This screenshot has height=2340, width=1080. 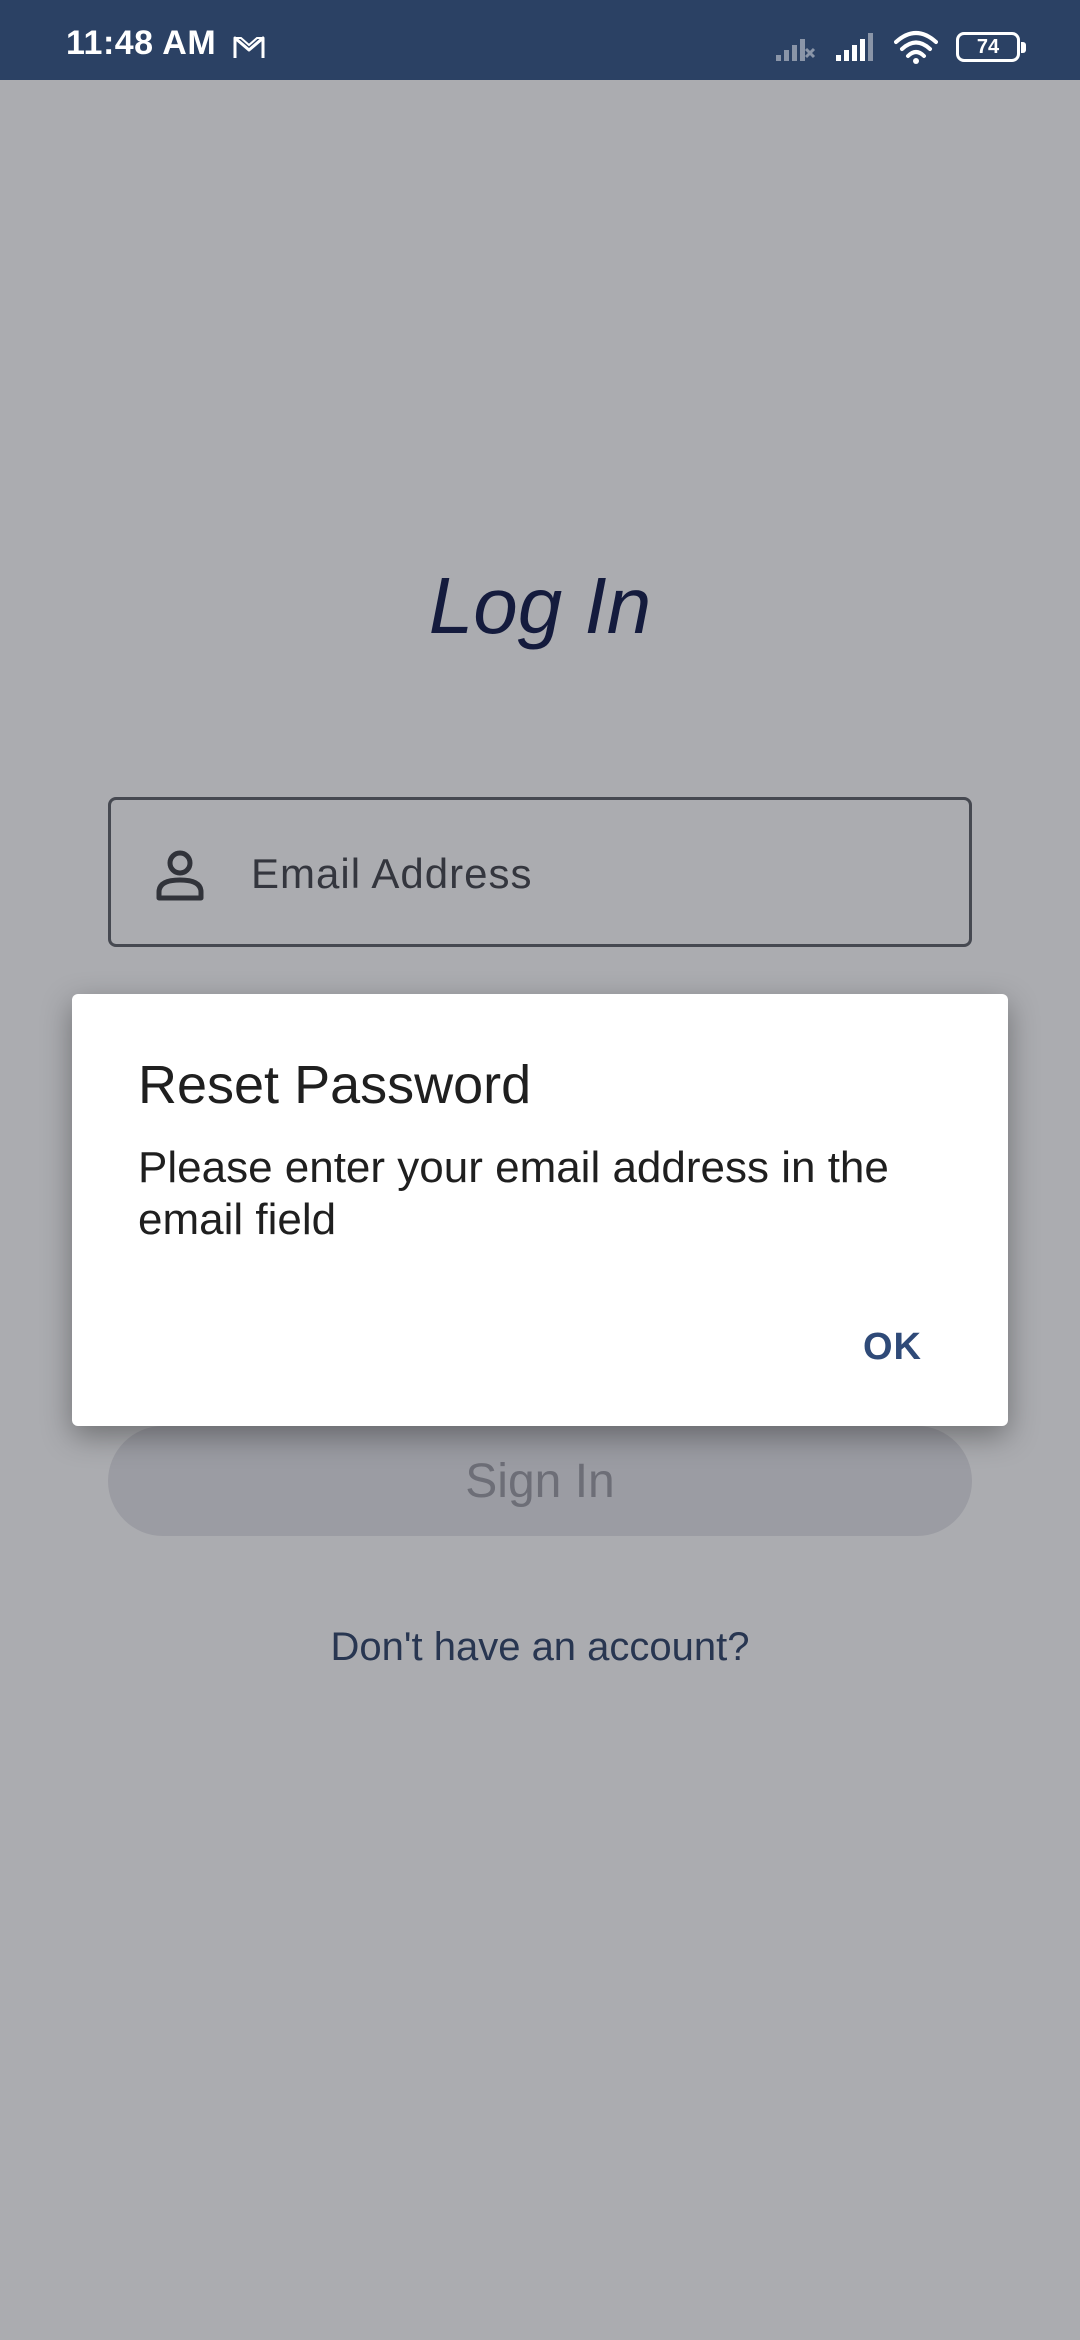 What do you see at coordinates (540, 40) in the screenshot?
I see `status-bar: 11:48 AM 74` at bounding box center [540, 40].